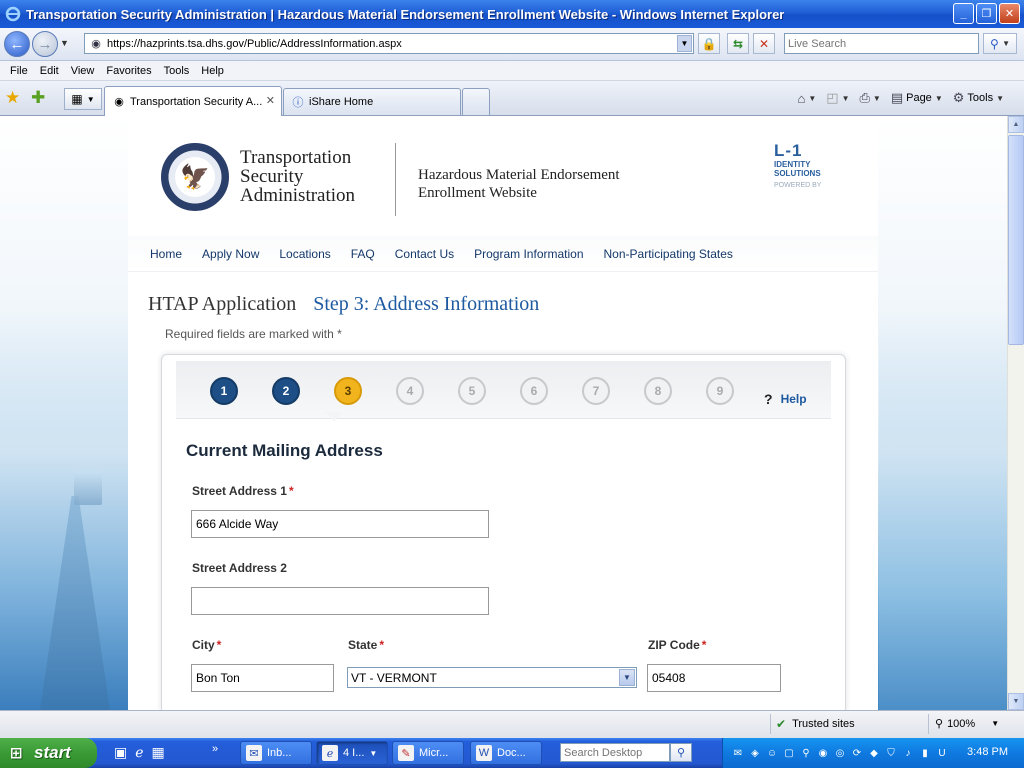  Describe the element at coordinates (139, 752) in the screenshot. I see `ie-quicklaunch-icon: ℯ` at that location.